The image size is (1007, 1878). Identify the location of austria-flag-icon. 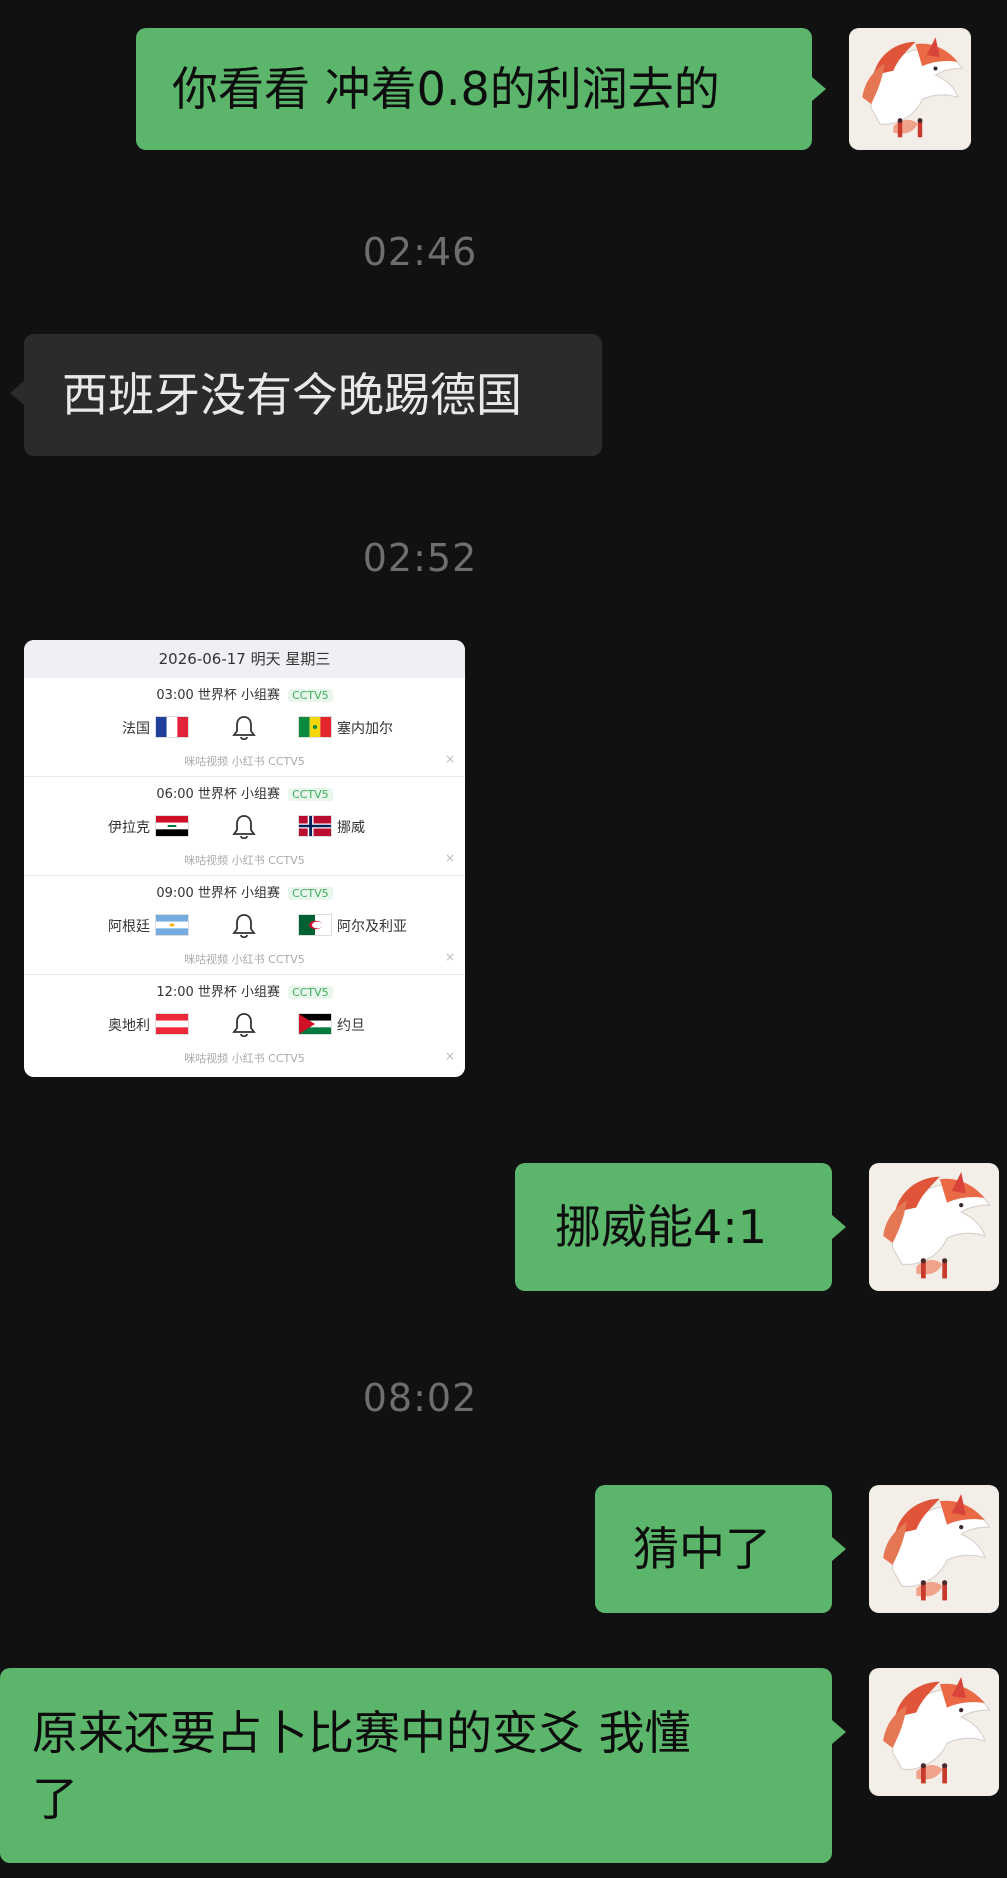
(172, 1024).